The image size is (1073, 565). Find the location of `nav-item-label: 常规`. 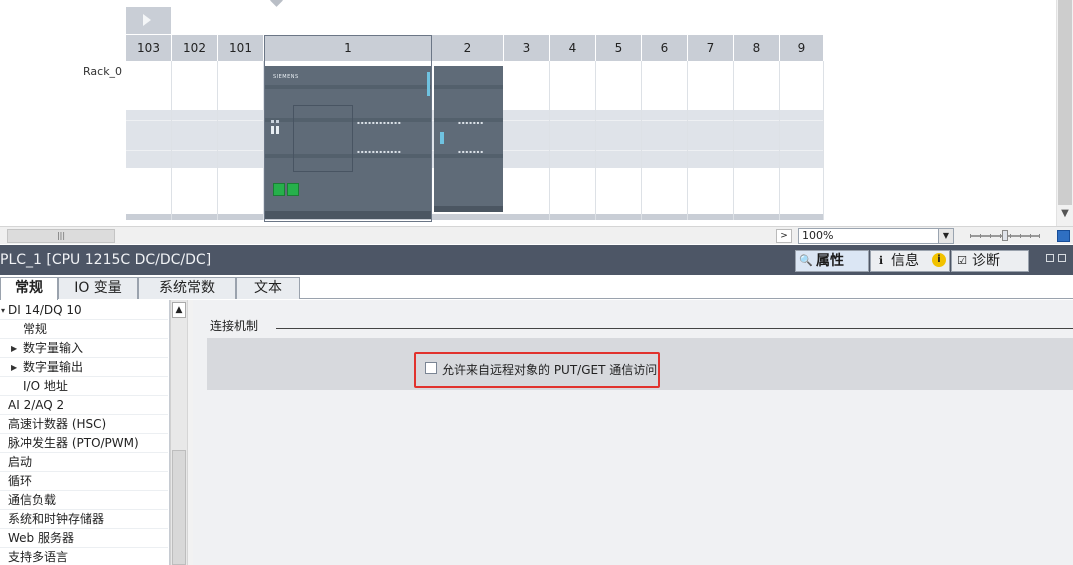

nav-item-label: 常规 is located at coordinates (35, 329).